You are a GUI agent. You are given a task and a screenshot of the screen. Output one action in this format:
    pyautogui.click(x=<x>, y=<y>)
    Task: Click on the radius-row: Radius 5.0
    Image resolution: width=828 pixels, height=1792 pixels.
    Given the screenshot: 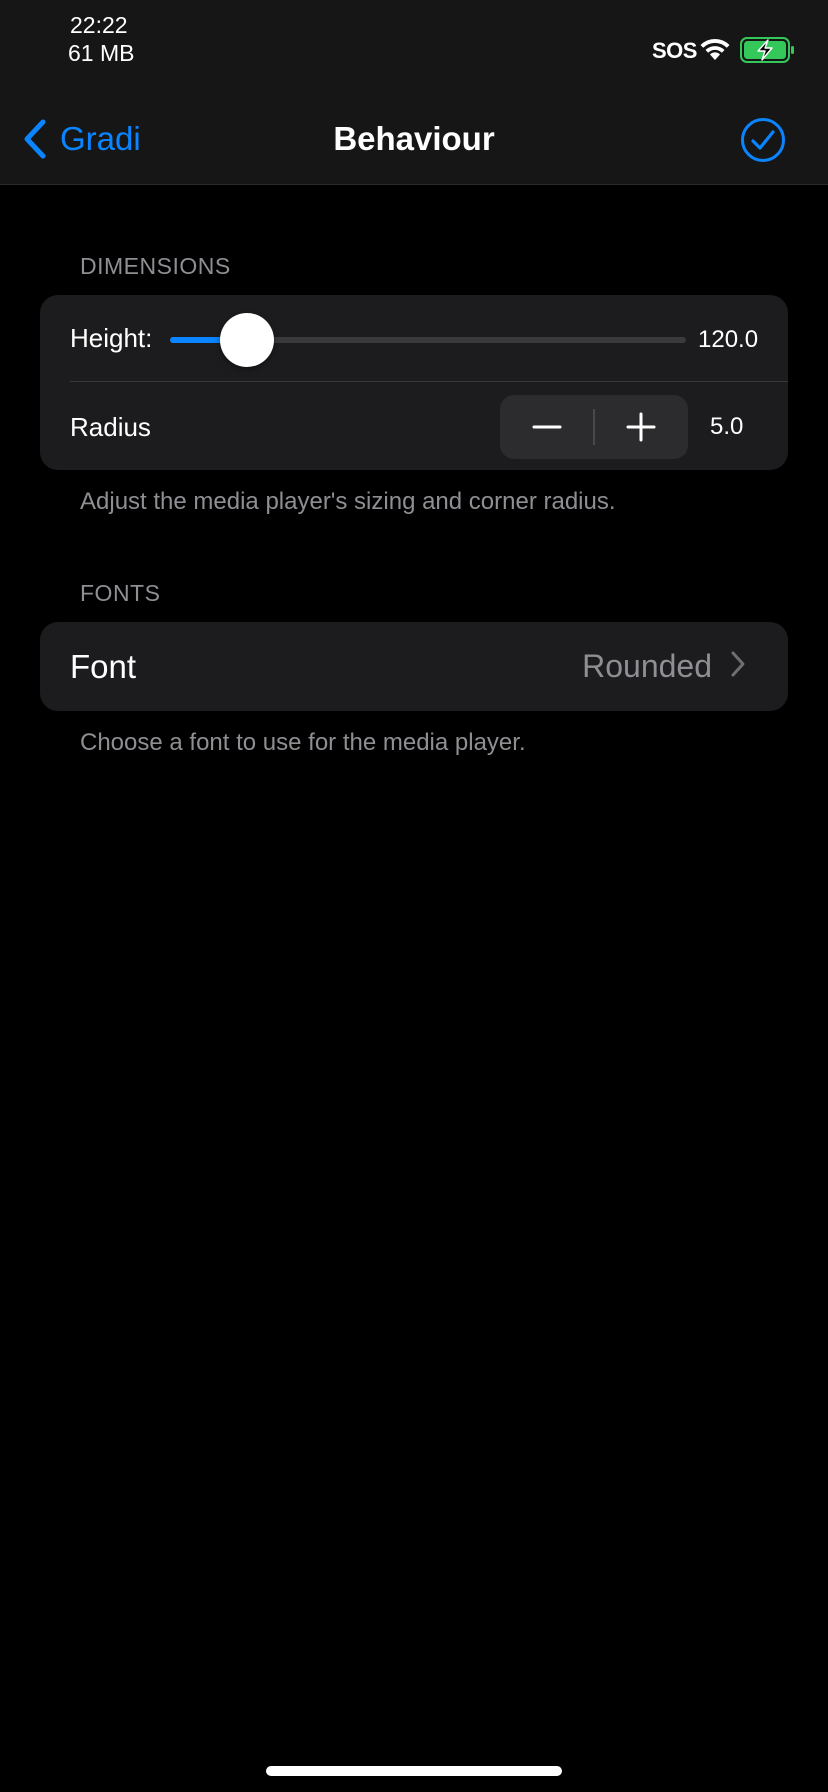 What is the action you would take?
    pyautogui.click(x=414, y=426)
    